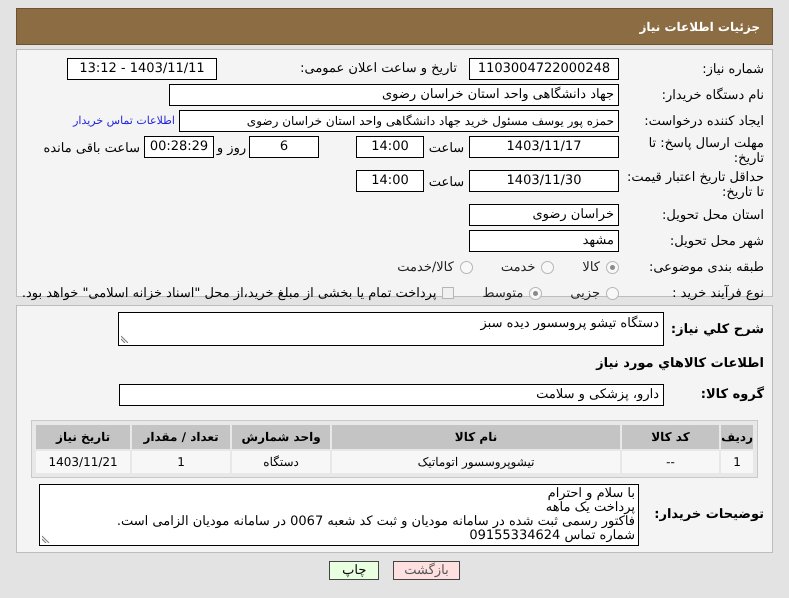 The image size is (789, 598). I want to click on table-cell: --, so click(671, 461).